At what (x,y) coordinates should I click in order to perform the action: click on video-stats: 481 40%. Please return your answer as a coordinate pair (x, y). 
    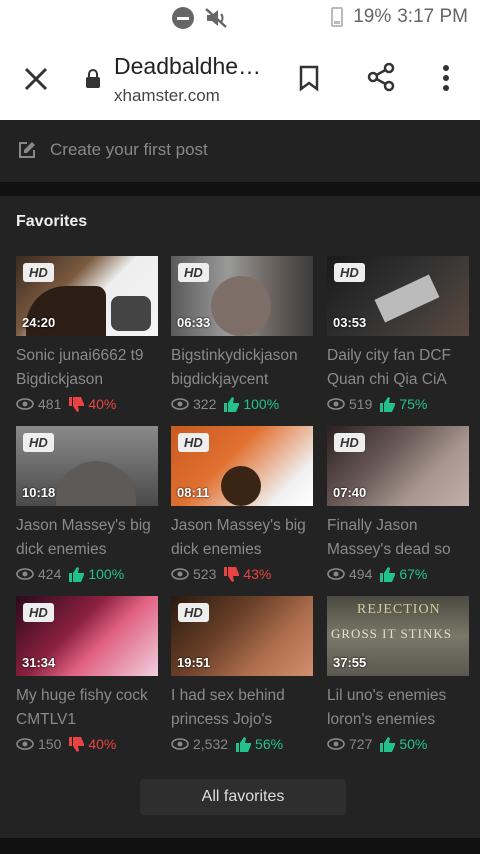
    Looking at the image, I should click on (66, 404).